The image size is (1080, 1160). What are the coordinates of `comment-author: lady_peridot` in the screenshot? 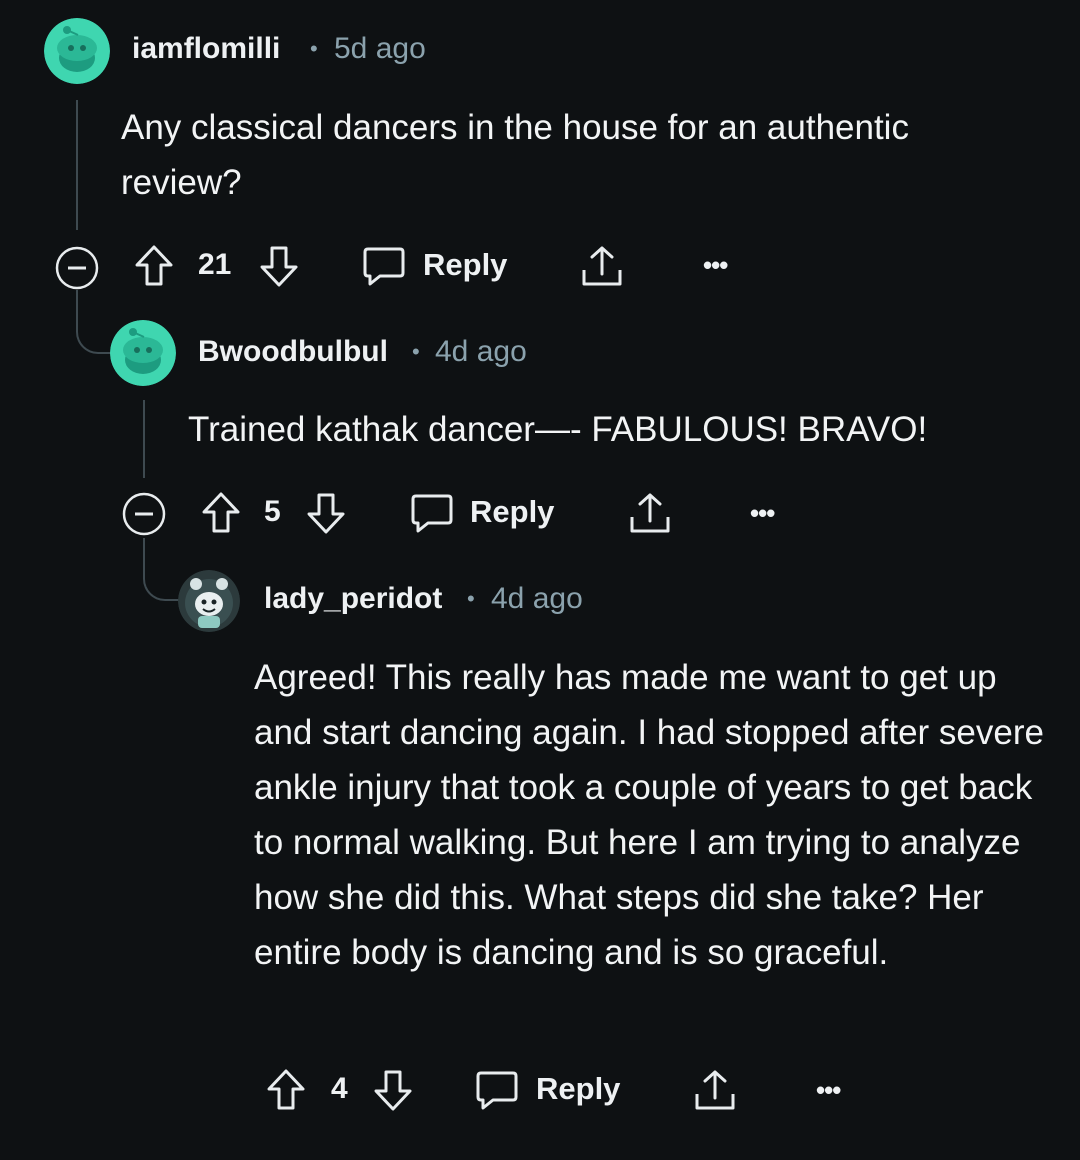 It's located at (353, 599).